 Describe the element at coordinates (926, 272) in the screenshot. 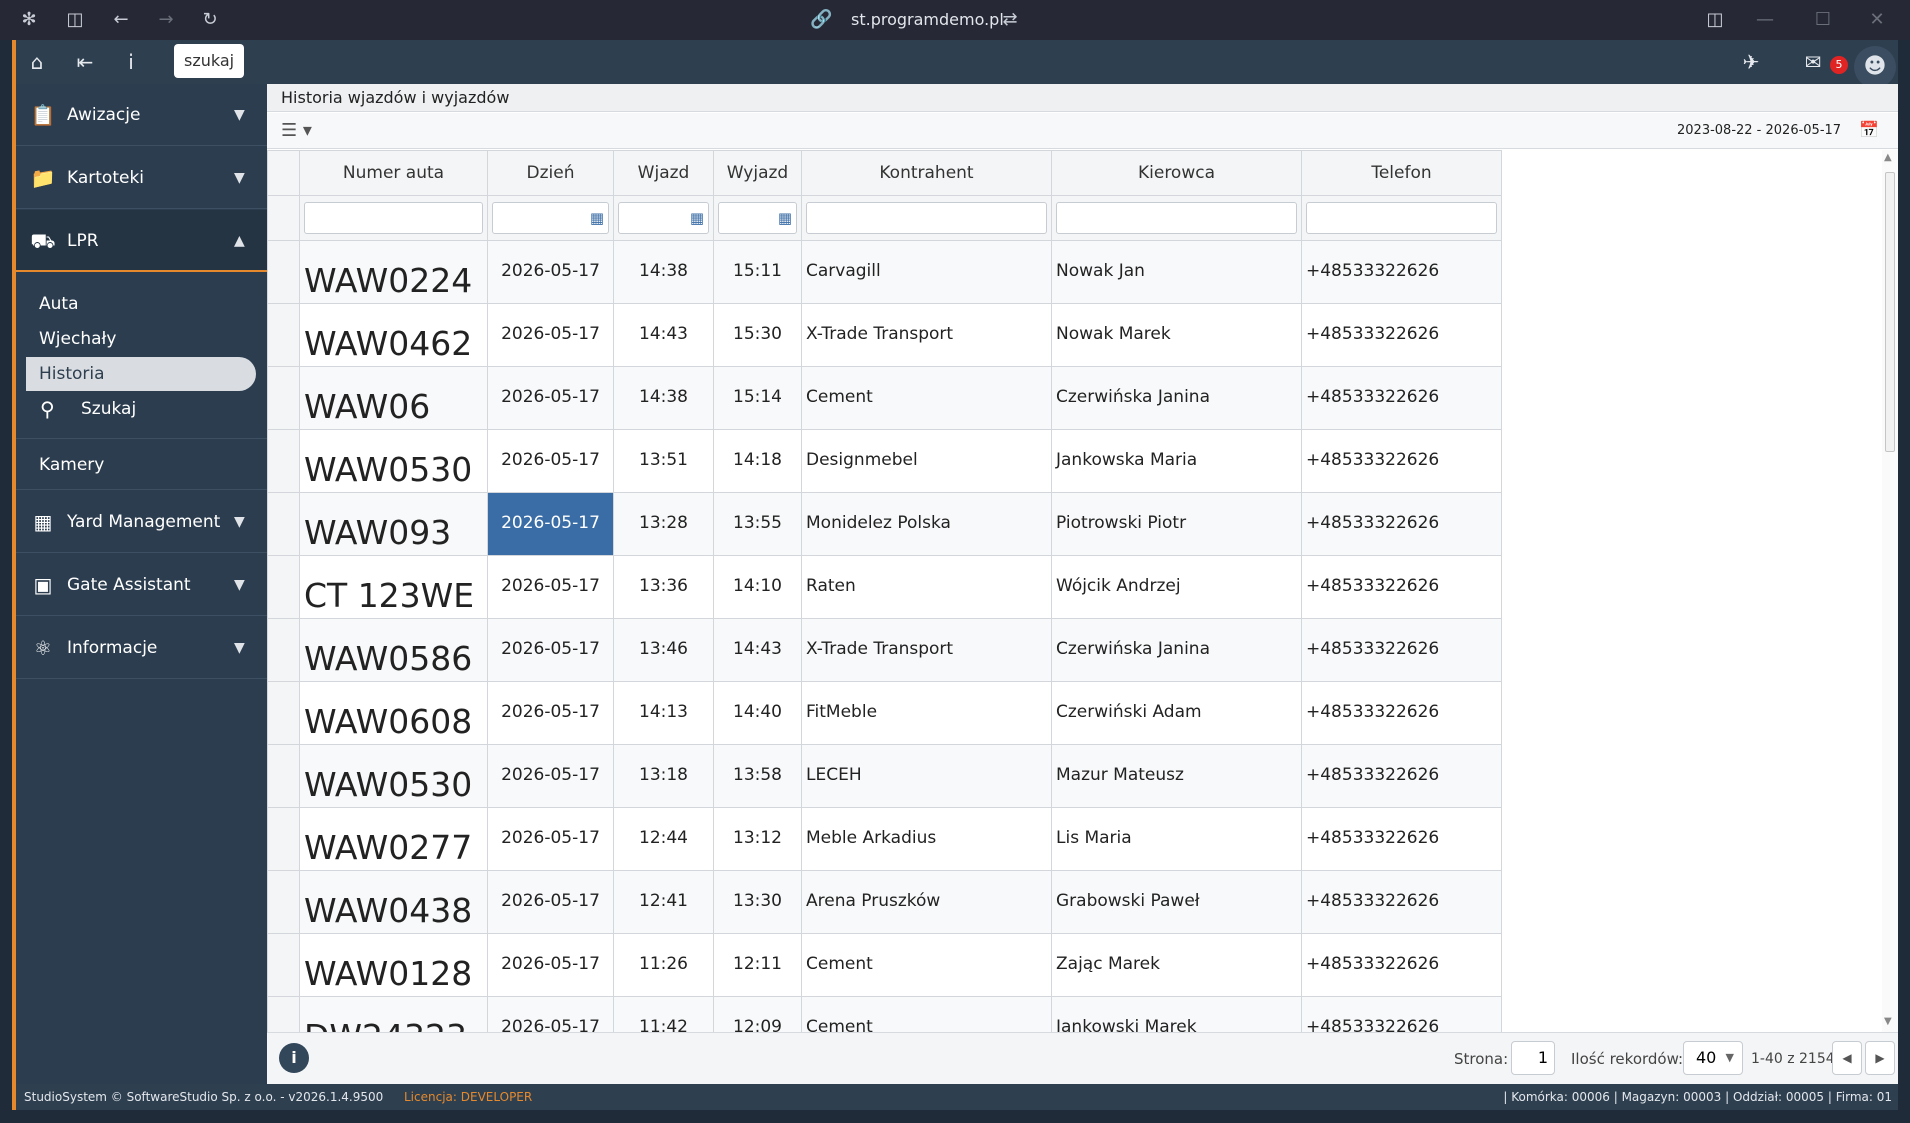

I see `cell-kontrahent: Carvagill` at that location.